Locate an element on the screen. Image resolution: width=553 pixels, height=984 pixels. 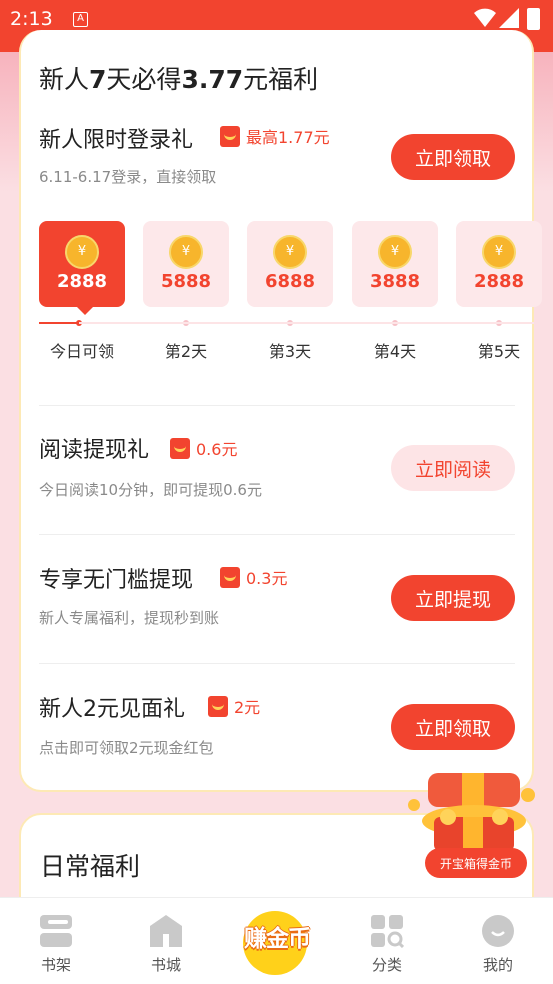
nav-bookstore: 书城 is located at coordinates (166, 941).